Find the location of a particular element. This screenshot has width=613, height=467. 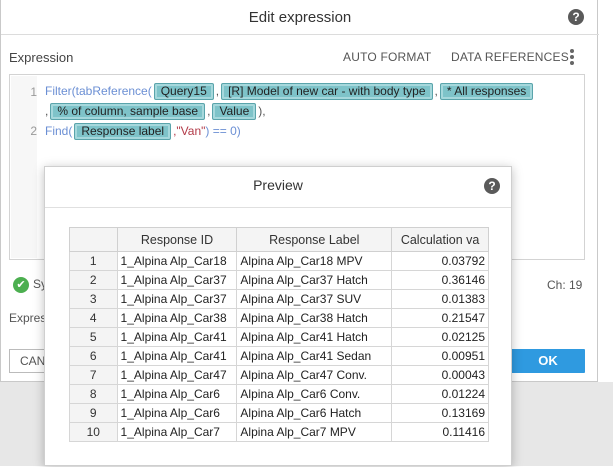

ok-button: OK is located at coordinates (548, 361).